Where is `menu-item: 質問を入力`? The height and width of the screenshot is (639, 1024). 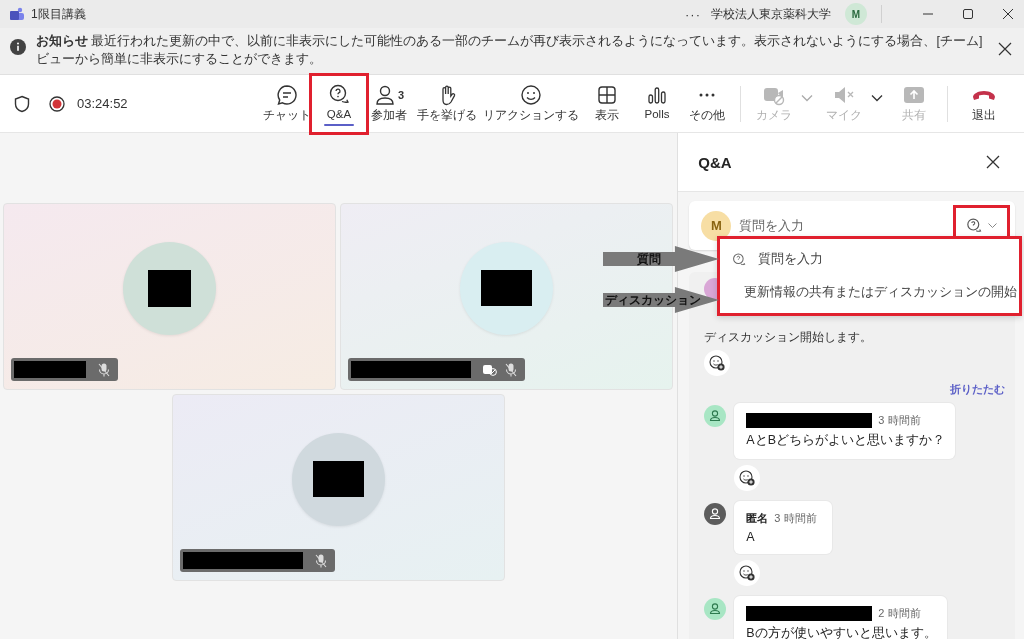
menu-item: 質問を入力 is located at coordinates (869, 259).